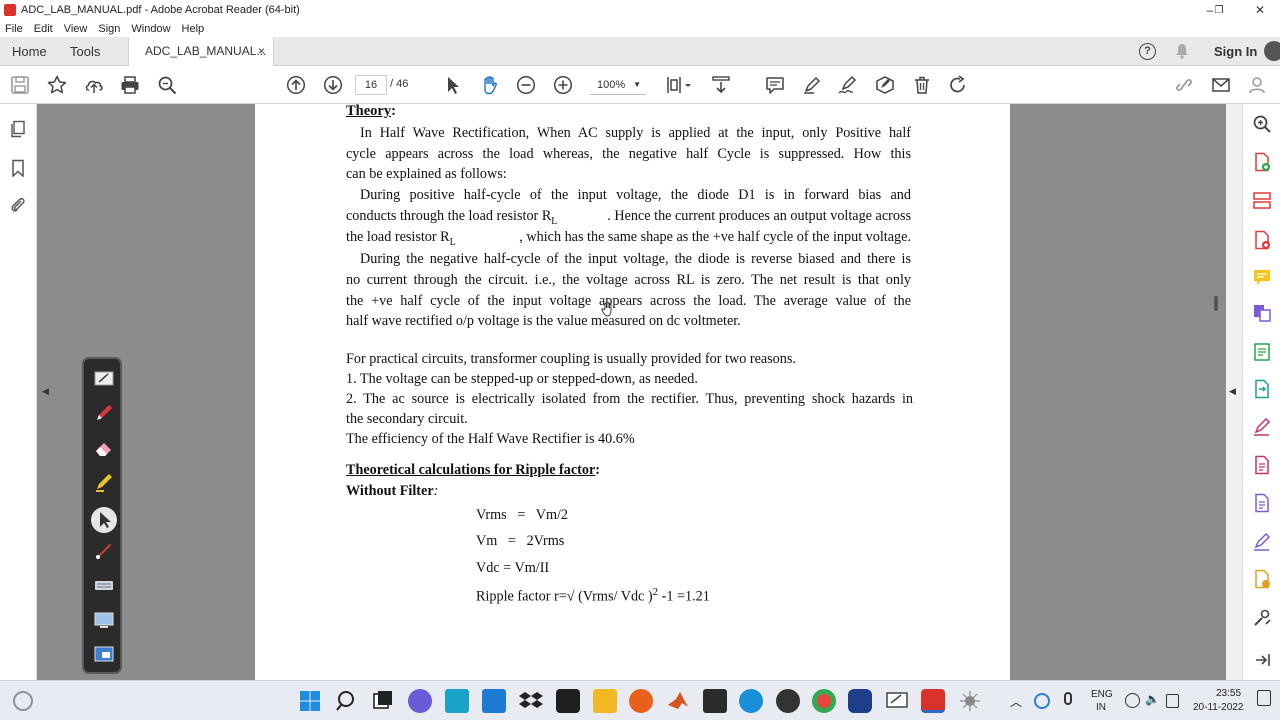 The image size is (1280, 720). Describe the element at coordinates (420, 701) in the screenshot. I see `teams-chat-icon` at that location.